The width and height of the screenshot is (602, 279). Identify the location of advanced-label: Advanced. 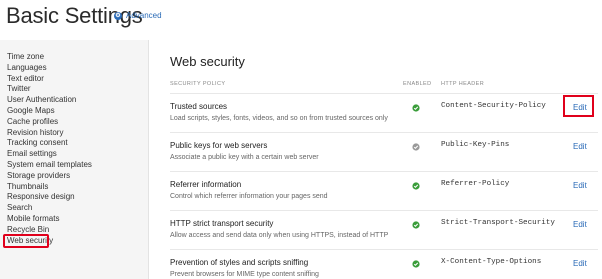
(144, 15).